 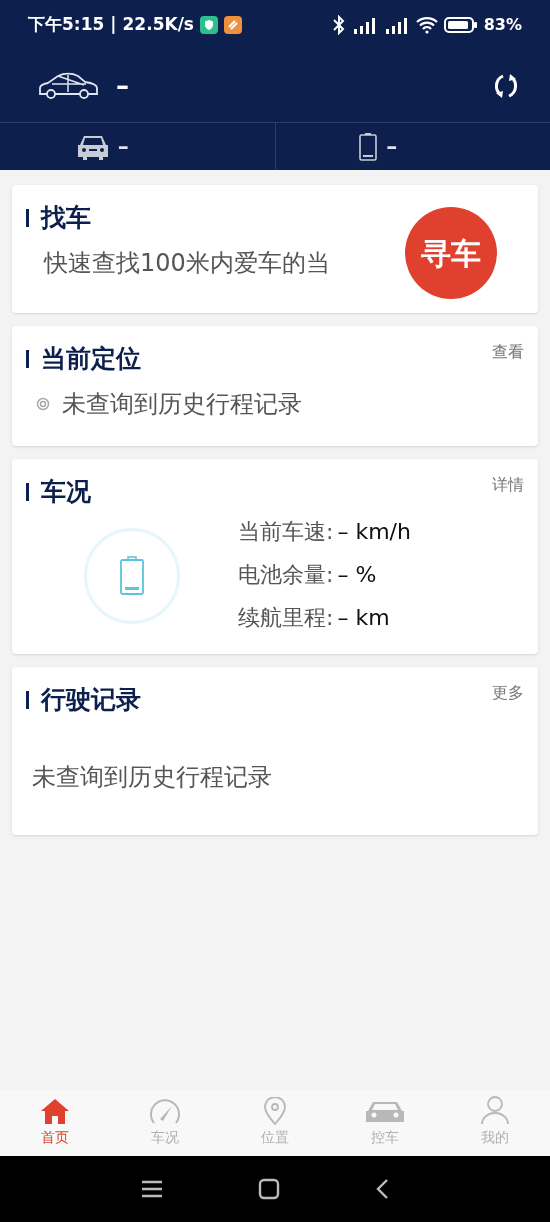 I want to click on stat-value: – km/h, so click(x=374, y=531).